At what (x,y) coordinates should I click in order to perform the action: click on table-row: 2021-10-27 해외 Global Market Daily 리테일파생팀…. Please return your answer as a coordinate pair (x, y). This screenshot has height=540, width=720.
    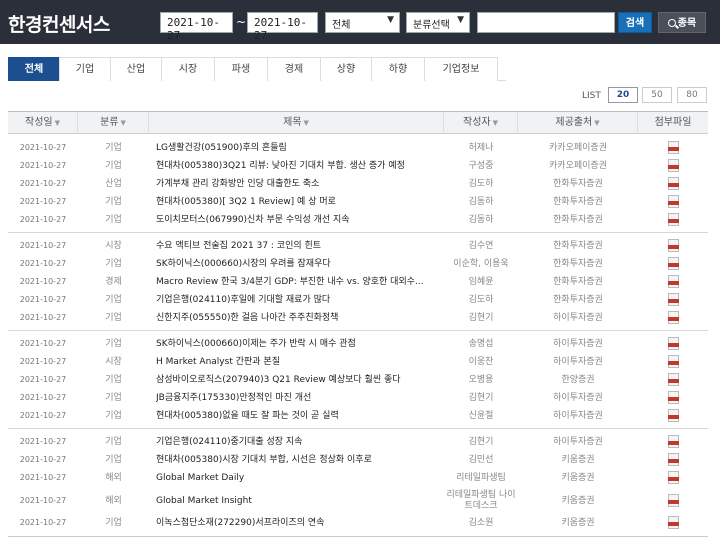
    Looking at the image, I should click on (358, 478).